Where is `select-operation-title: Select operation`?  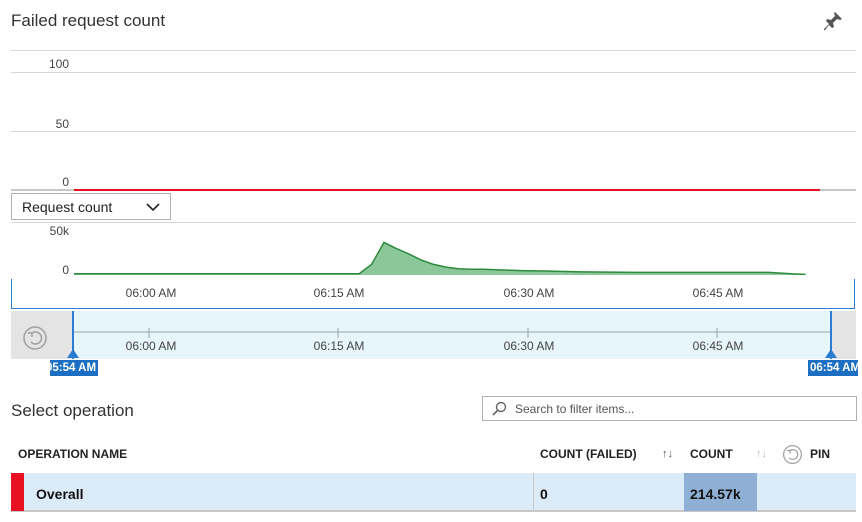 select-operation-title: Select operation is located at coordinates (72, 410).